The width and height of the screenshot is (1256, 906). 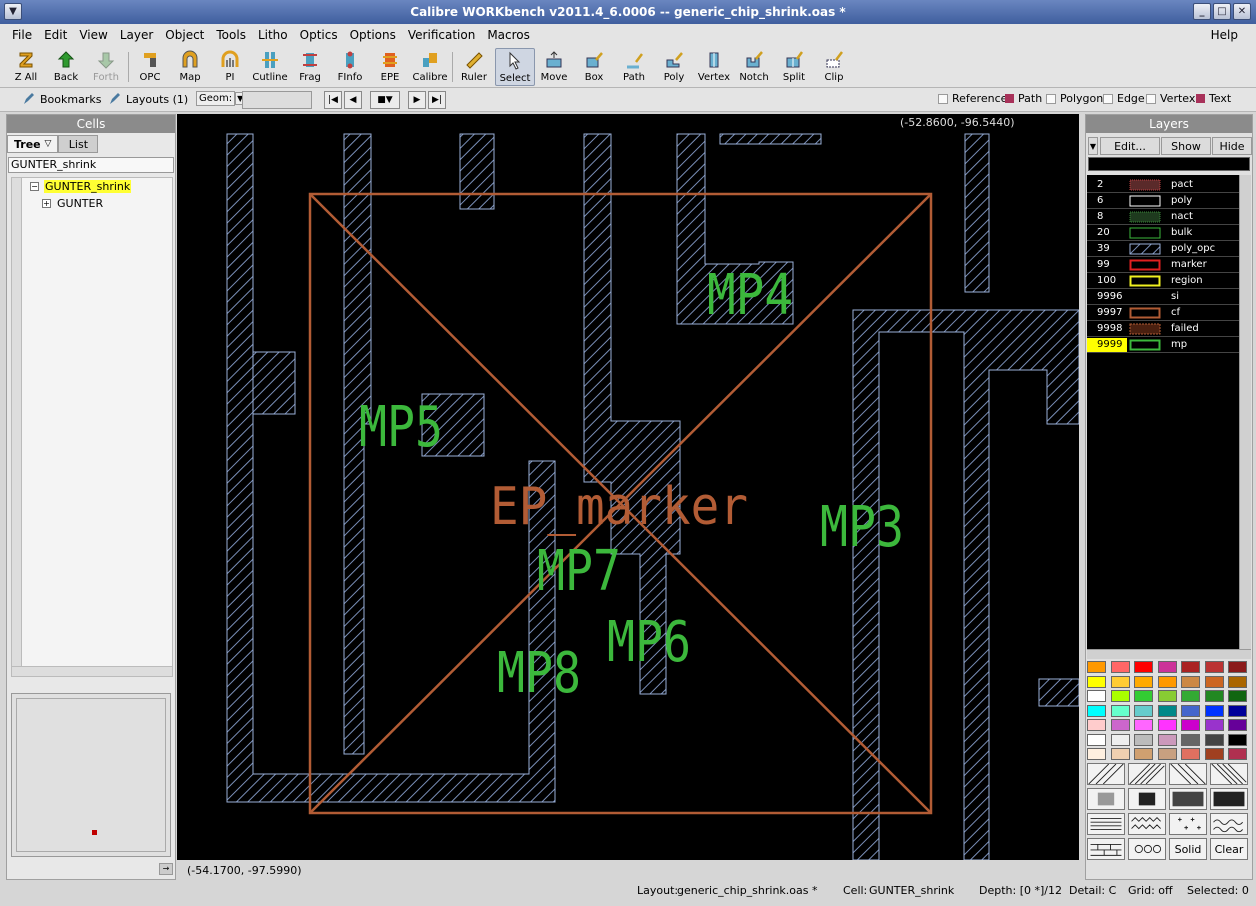 I want to click on fill-pattern-diag2, so click(x=1147, y=774).